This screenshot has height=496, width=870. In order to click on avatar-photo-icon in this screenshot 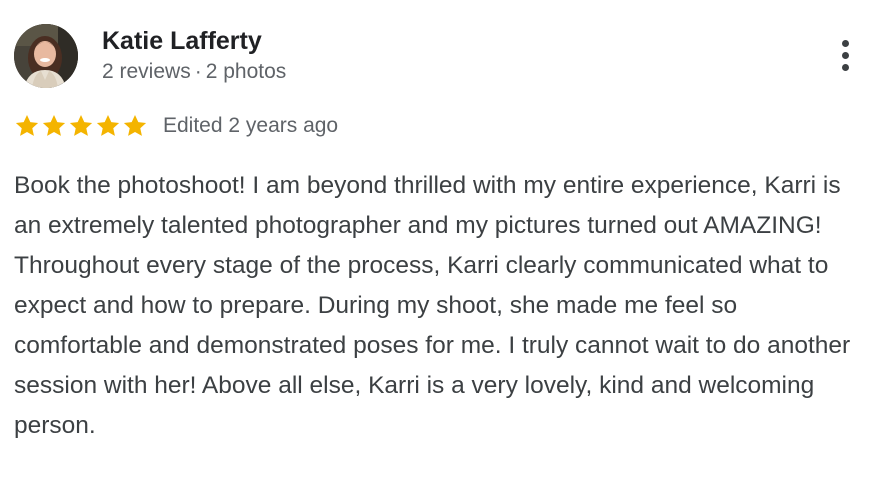, I will do `click(46, 56)`.